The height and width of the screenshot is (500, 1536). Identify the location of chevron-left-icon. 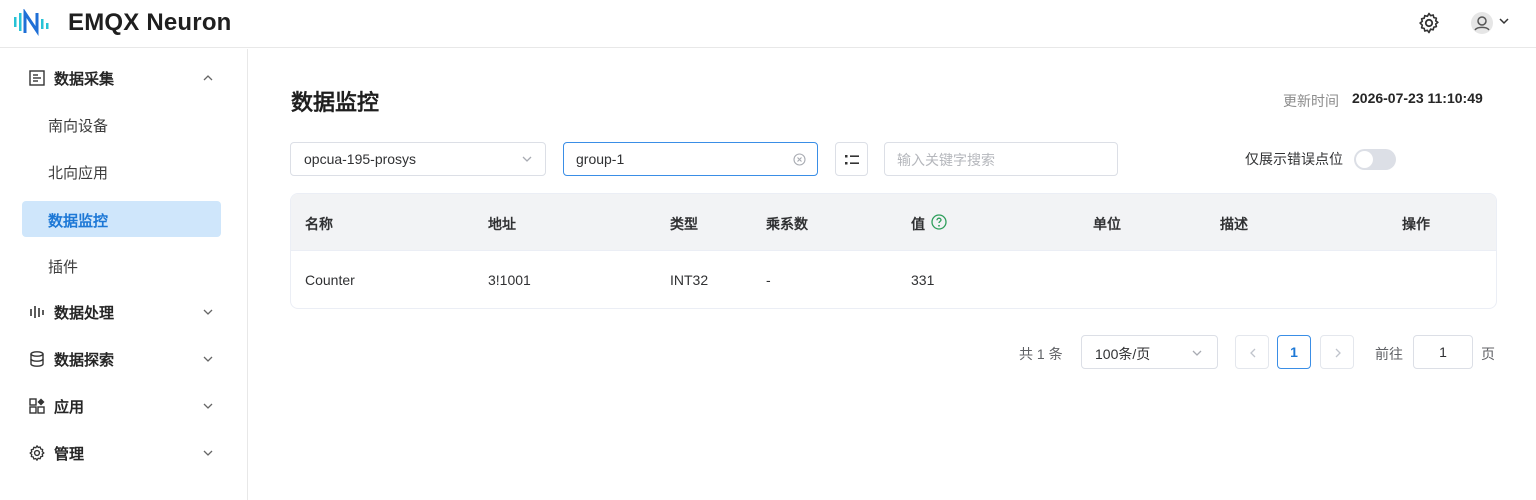
(1253, 353).